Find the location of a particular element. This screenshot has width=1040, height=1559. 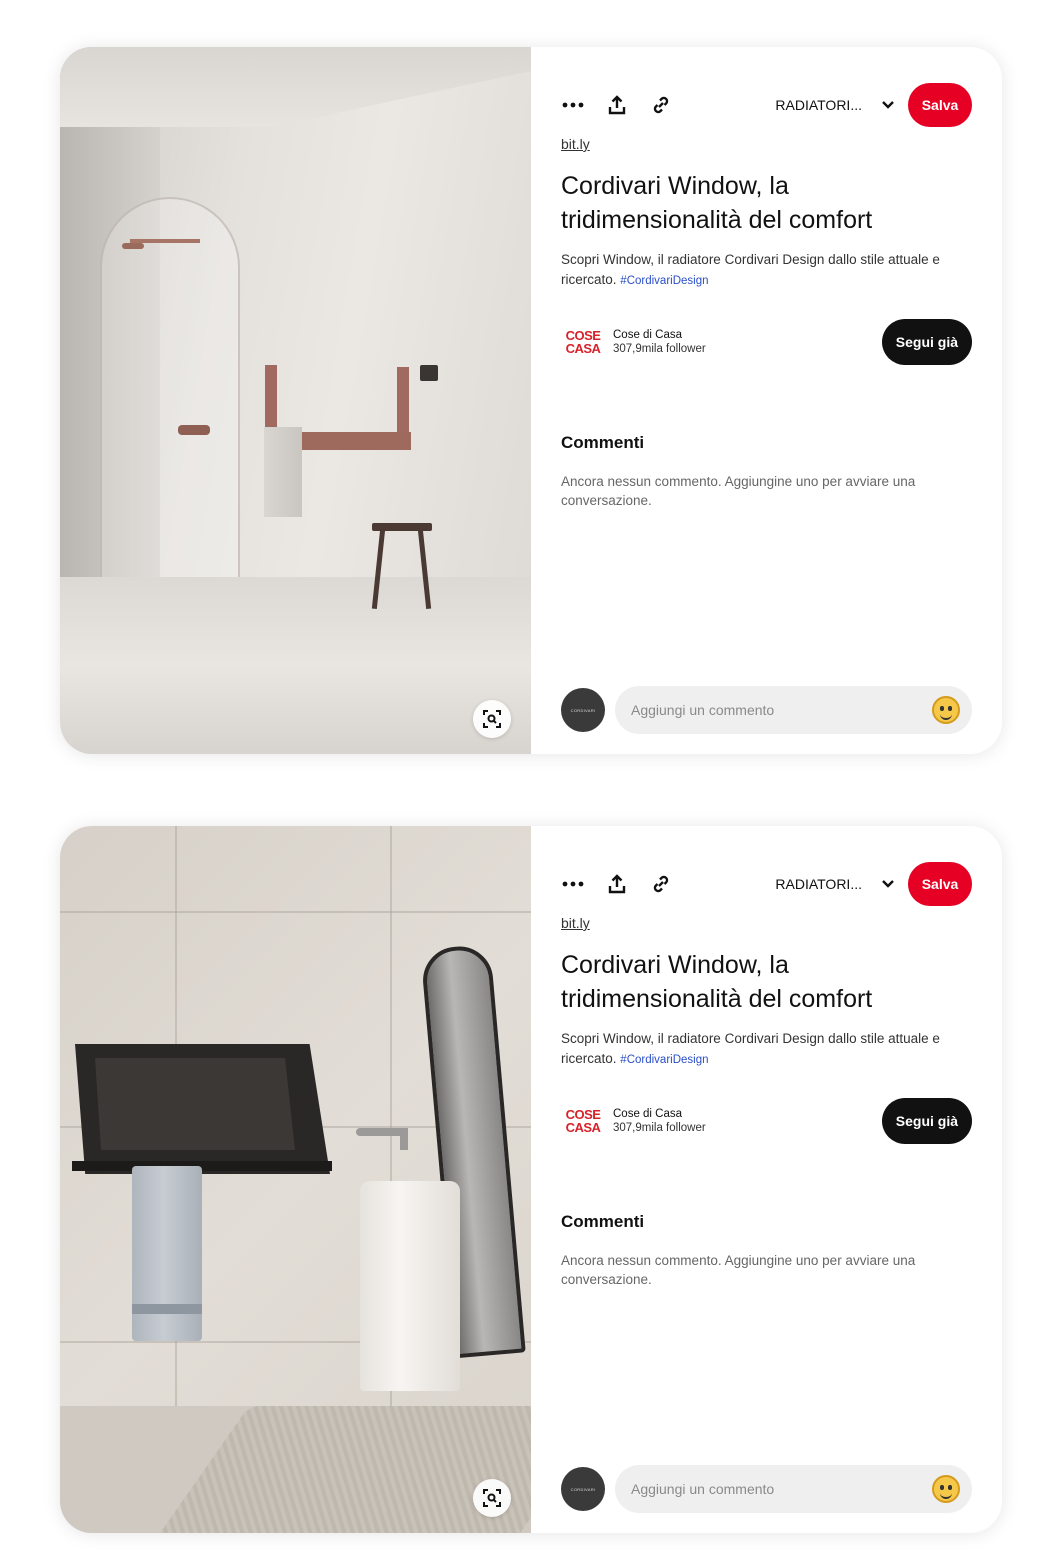

photo-sink is located at coordinates (410, 1286).